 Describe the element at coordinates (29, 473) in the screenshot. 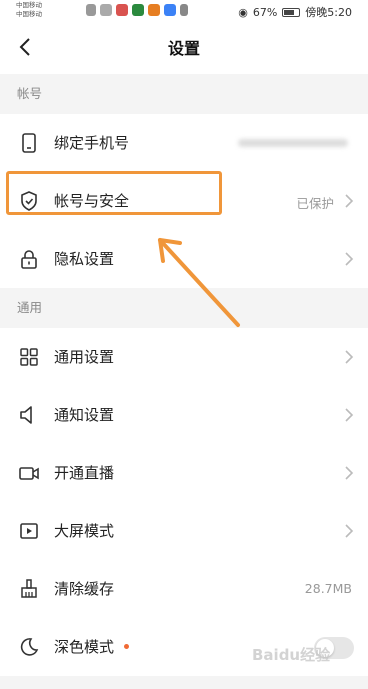

I see `video-camera-icon` at that location.